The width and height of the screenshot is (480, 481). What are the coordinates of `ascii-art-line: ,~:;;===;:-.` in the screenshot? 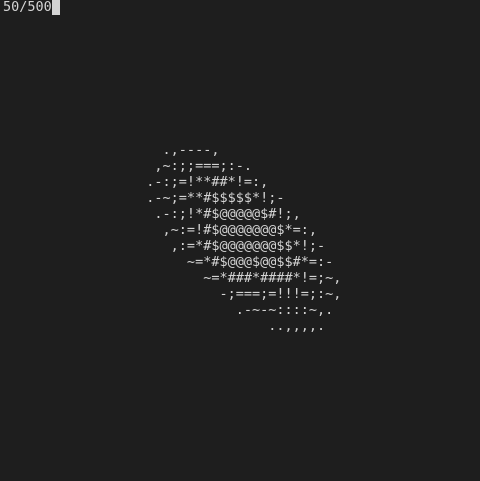 It's located at (126, 166).